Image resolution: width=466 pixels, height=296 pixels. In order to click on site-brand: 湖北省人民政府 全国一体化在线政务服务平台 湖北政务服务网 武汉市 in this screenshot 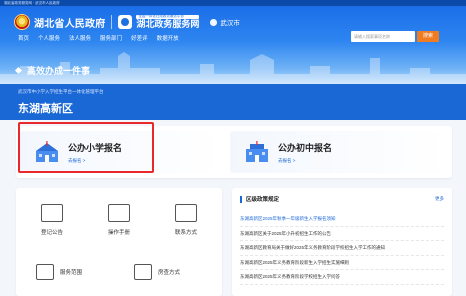, I will do `click(127, 22)`.